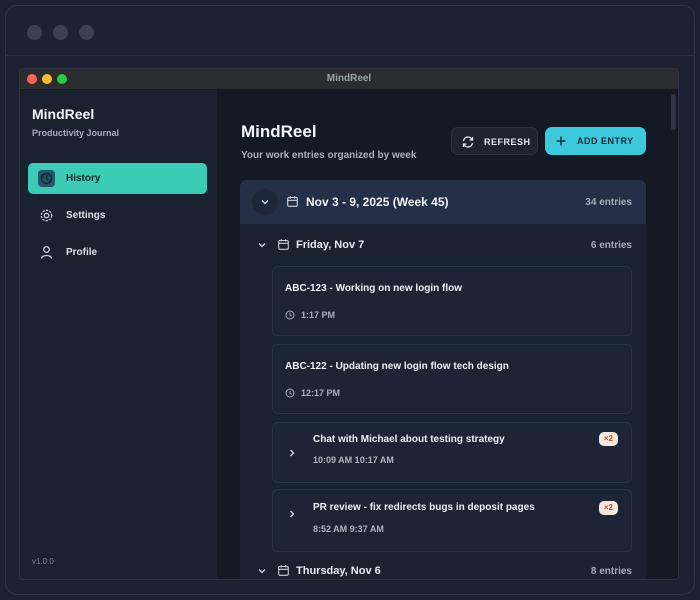 Image resolution: width=700 pixels, height=600 pixels. I want to click on outer-toolbar, so click(350, 31).